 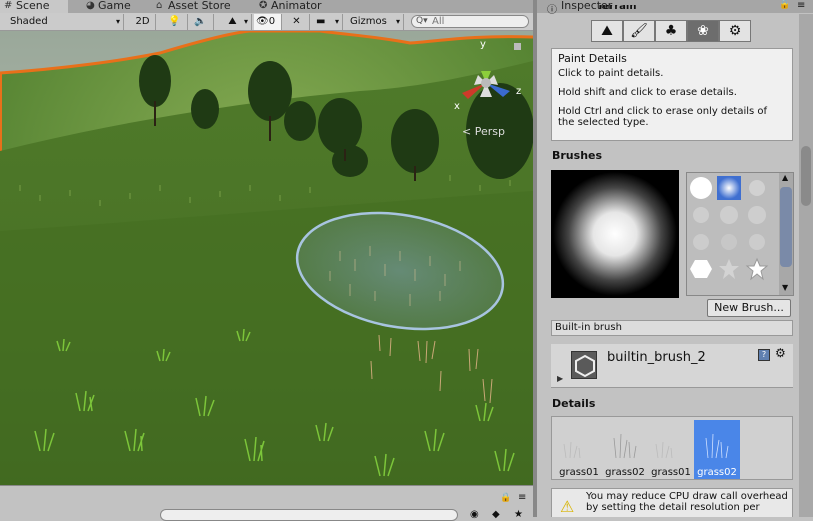 What do you see at coordinates (496, 514) in the screenshot?
I see `label-icon: ◆` at bounding box center [496, 514].